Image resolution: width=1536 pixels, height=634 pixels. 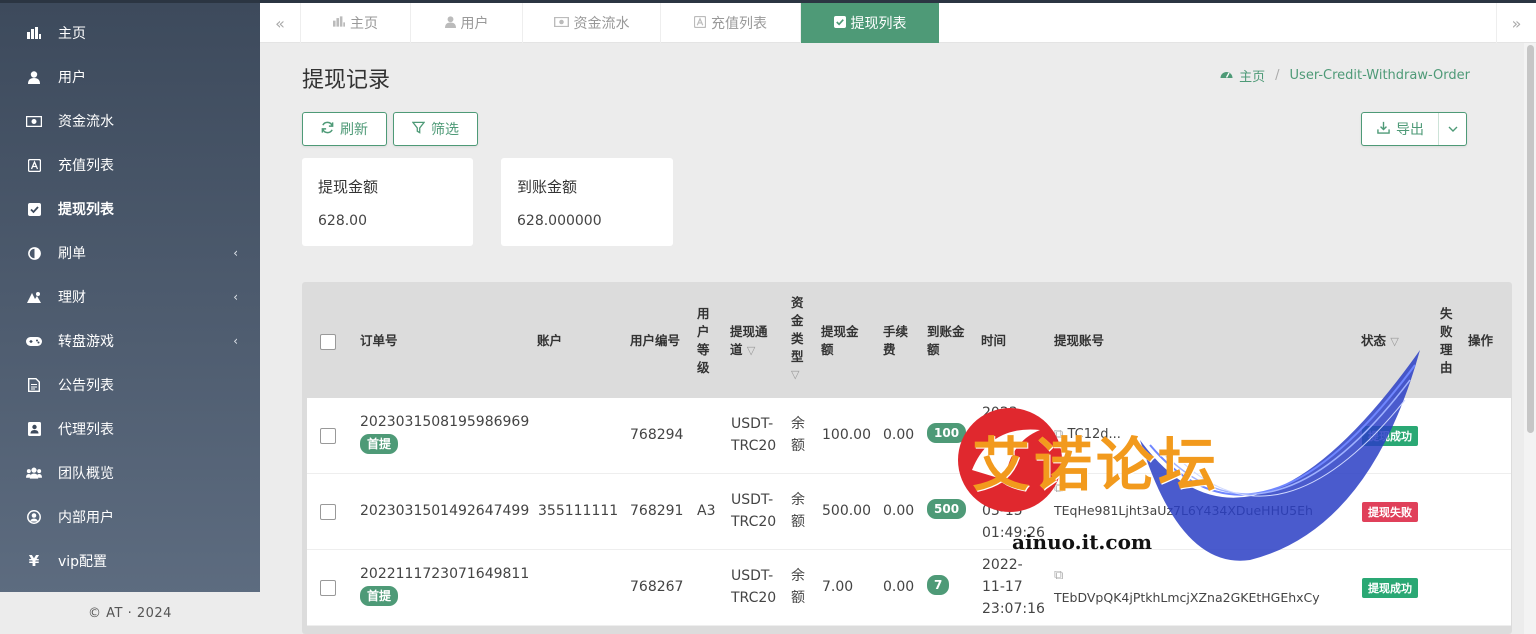 What do you see at coordinates (994, 340) in the screenshot?
I see `header-time: 时间` at bounding box center [994, 340].